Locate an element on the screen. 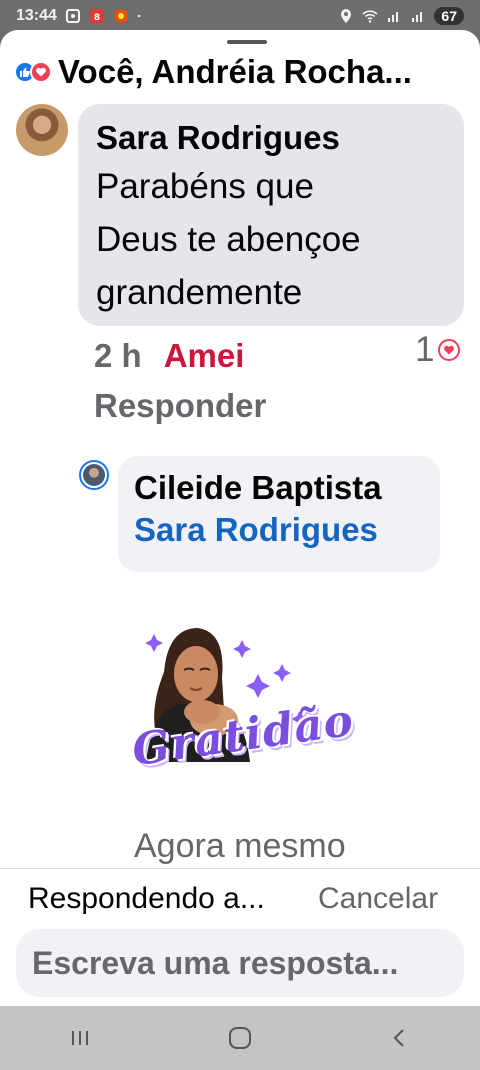 This screenshot has height=1070, width=480. gratidao-sticker: Gratidão is located at coordinates (243, 710).